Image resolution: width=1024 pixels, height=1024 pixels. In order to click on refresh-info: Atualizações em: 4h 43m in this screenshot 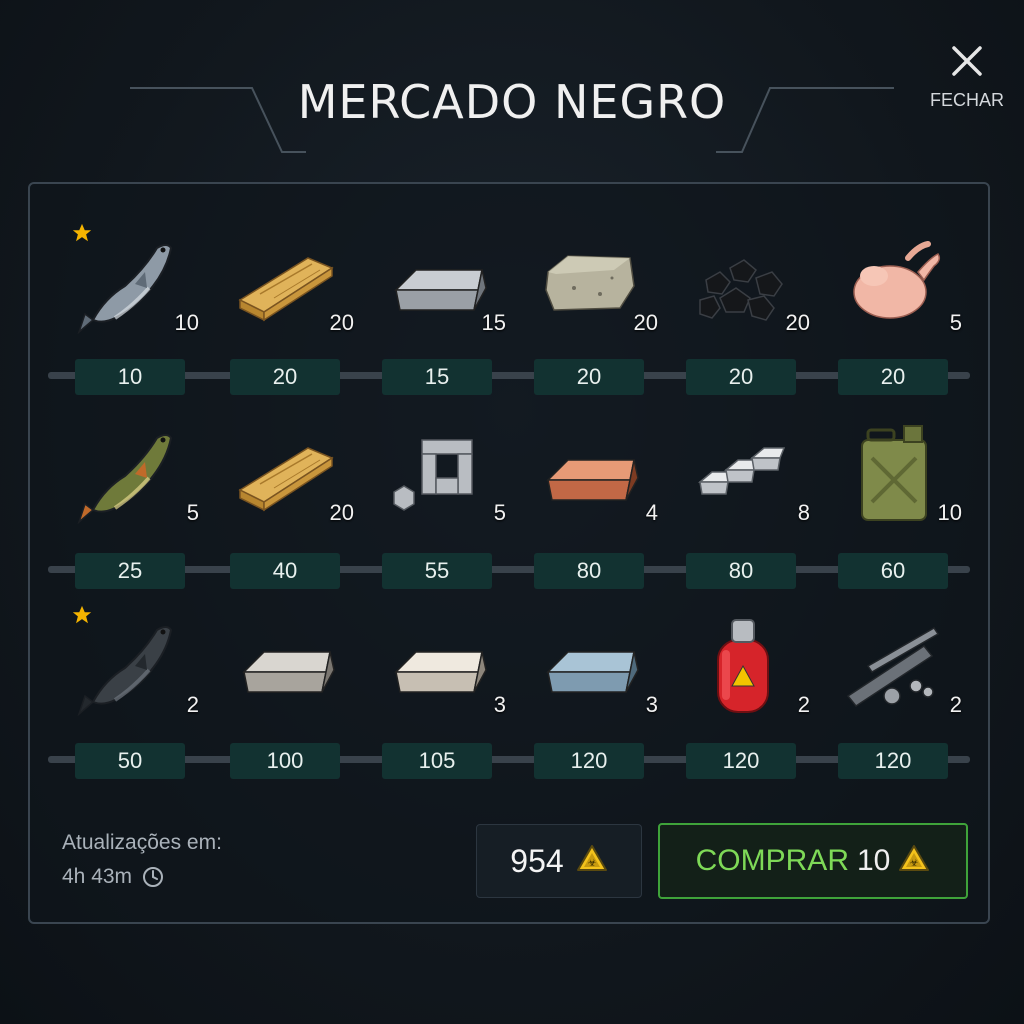, I will do `click(142, 860)`.